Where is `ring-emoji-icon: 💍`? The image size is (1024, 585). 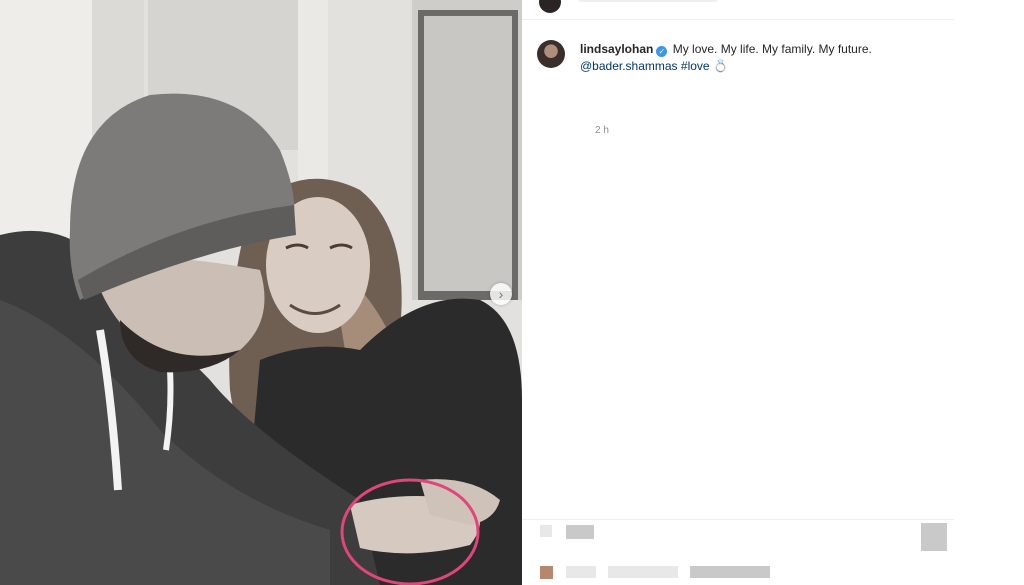 ring-emoji-icon: 💍 is located at coordinates (720, 66).